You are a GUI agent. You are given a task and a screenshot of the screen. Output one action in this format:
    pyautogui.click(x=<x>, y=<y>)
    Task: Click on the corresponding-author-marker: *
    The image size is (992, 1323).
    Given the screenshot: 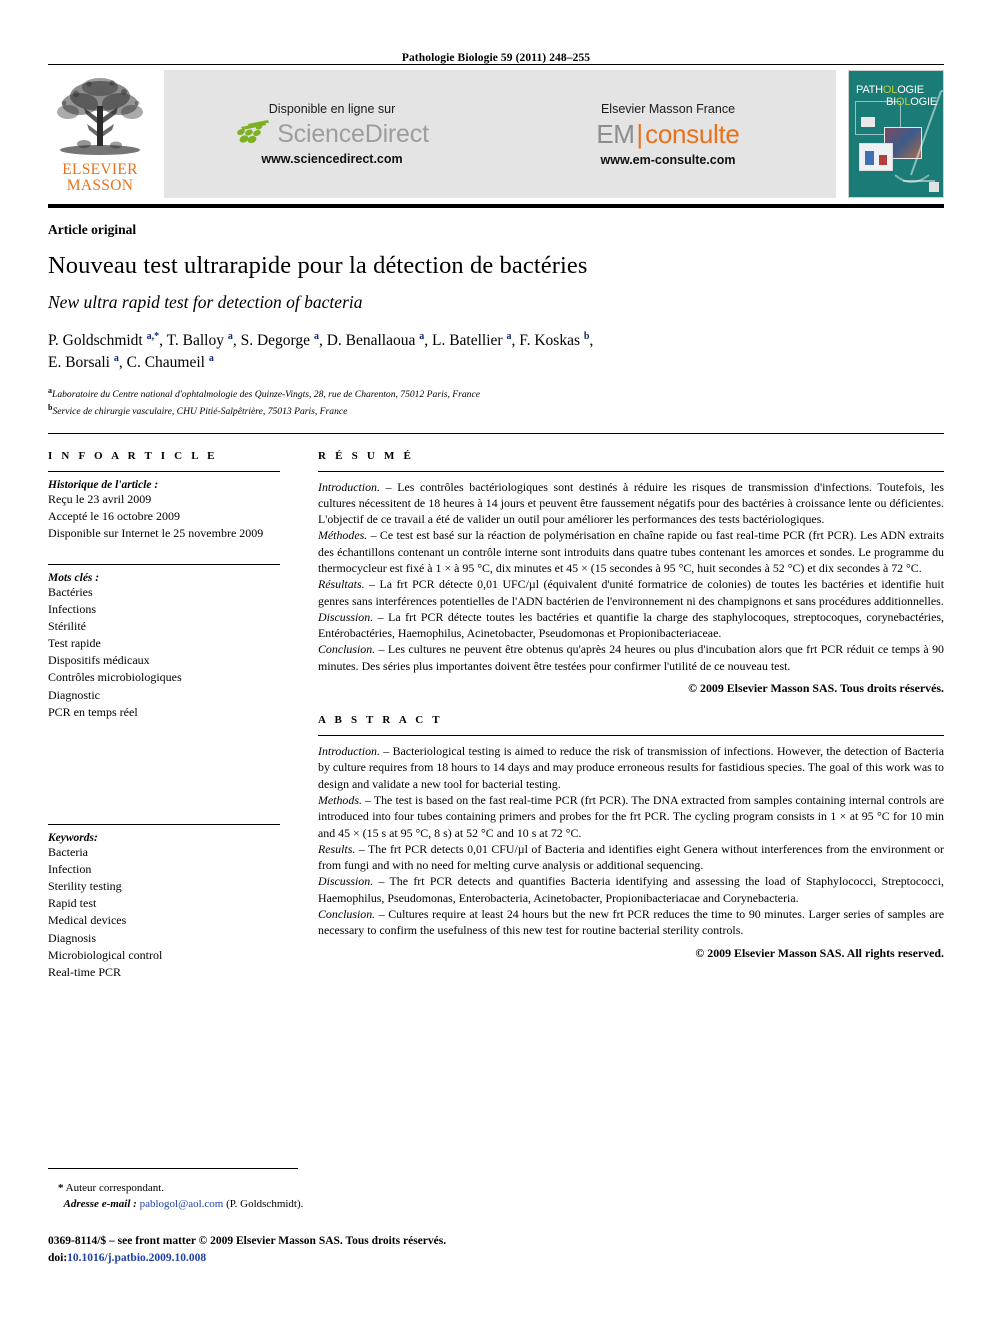 What is the action you would take?
    pyautogui.click(x=61, y=1187)
    